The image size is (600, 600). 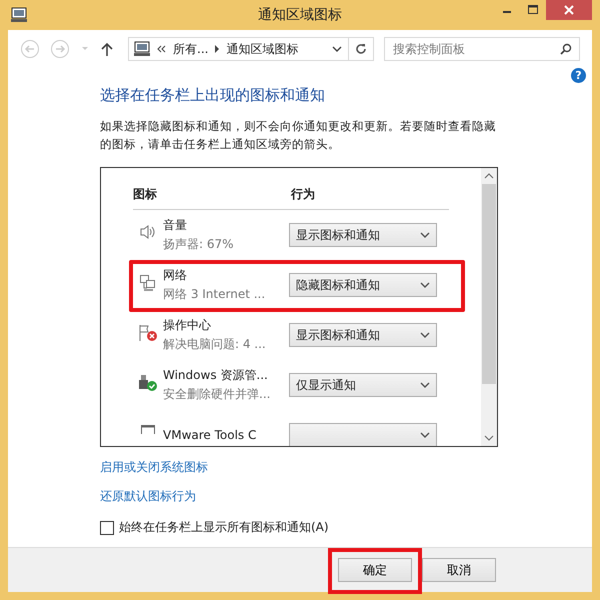 What do you see at coordinates (300, 15) in the screenshot?
I see `window-title: 通知区域图标` at bounding box center [300, 15].